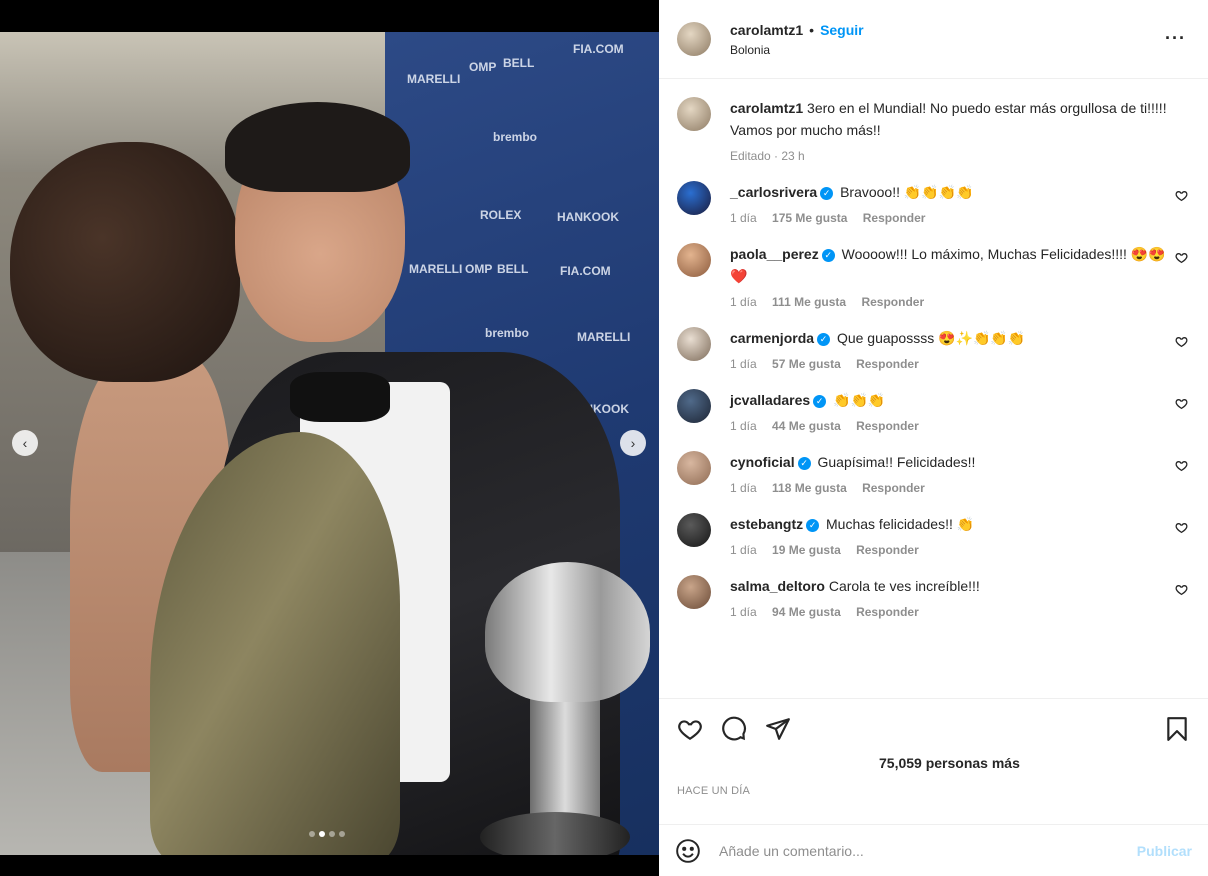 Image resolution: width=1208 pixels, height=876 pixels. What do you see at coordinates (806, 612) in the screenshot?
I see `comment-likes: 94 Me gusta` at bounding box center [806, 612].